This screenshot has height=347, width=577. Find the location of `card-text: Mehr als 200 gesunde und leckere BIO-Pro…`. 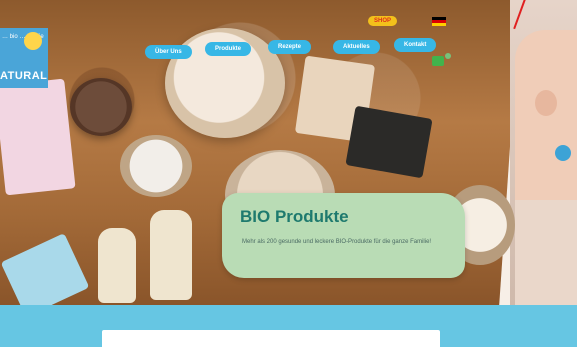

card-text: Mehr als 200 gesunde und leckere BIO-Pro… is located at coordinates (337, 242).